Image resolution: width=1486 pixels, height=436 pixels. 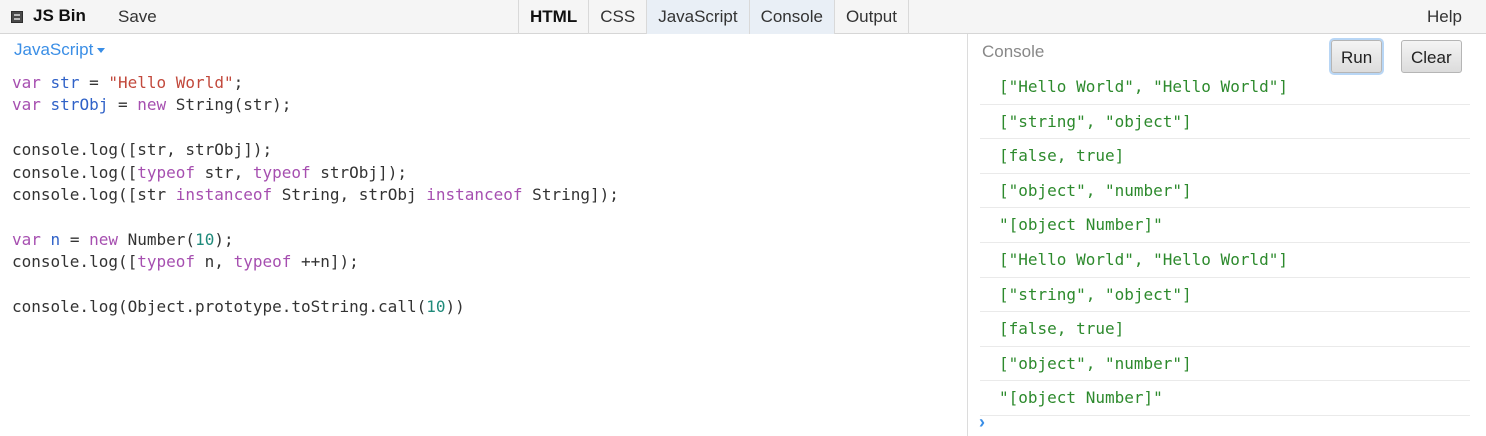 What do you see at coordinates (54, 49) in the screenshot?
I see `language-label: JavaScript` at bounding box center [54, 49].